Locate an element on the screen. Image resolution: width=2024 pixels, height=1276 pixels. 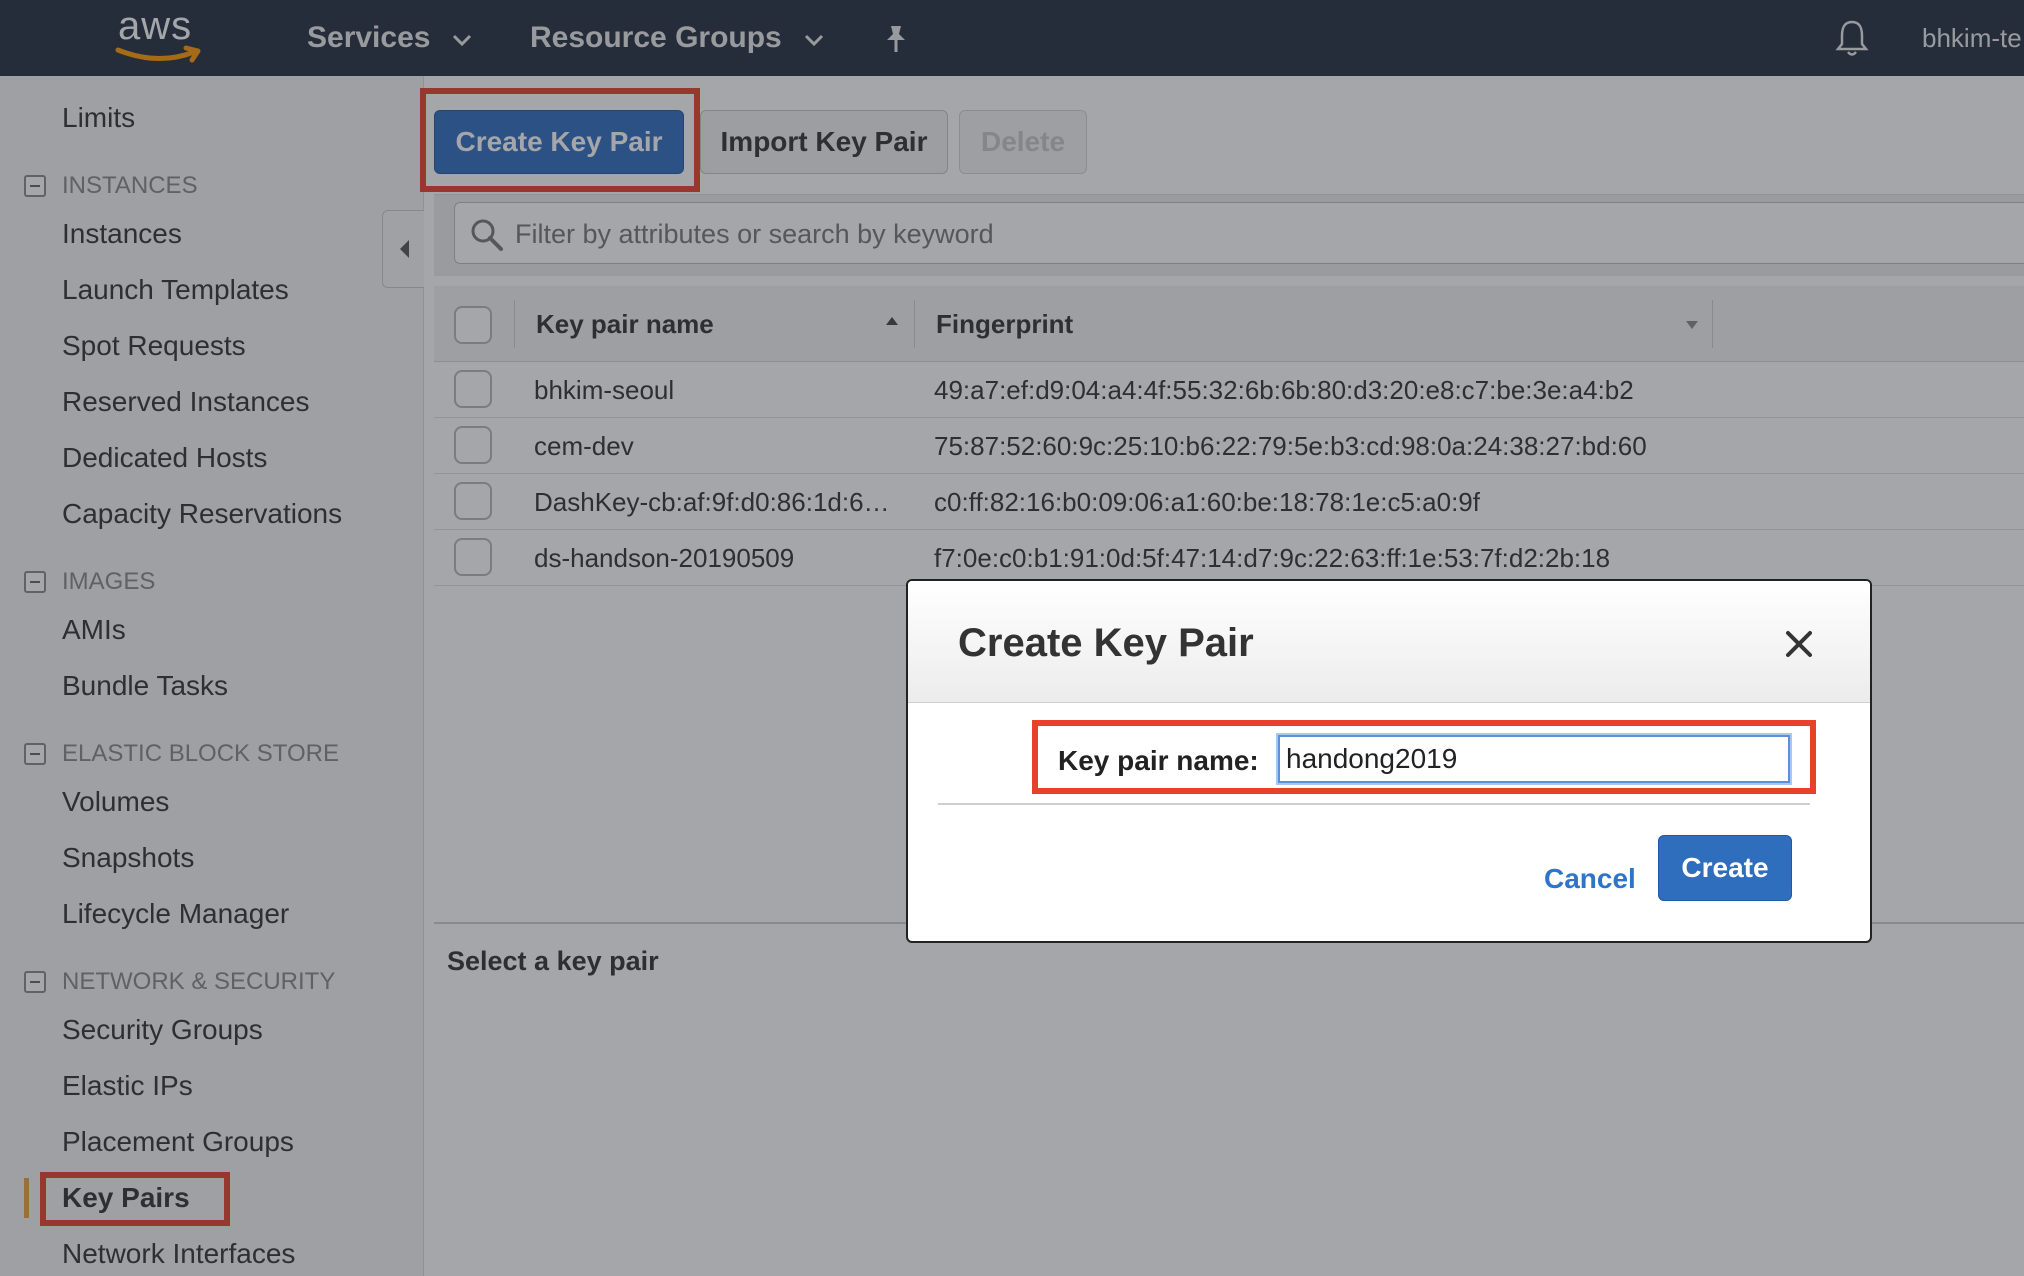
close-icon is located at coordinates (1799, 646).